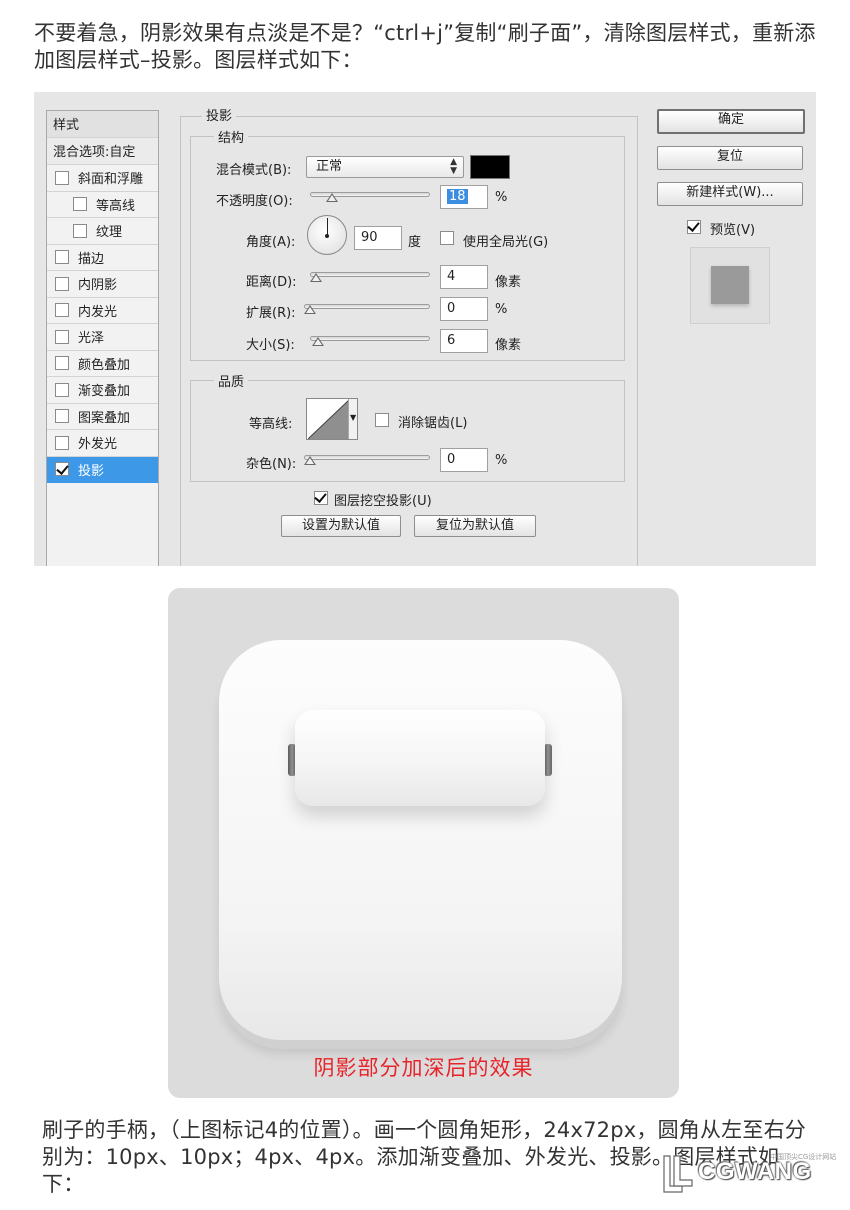 The height and width of the screenshot is (1210, 850). Describe the element at coordinates (91, 339) in the screenshot. I see `style-item-label: 光泽` at that location.